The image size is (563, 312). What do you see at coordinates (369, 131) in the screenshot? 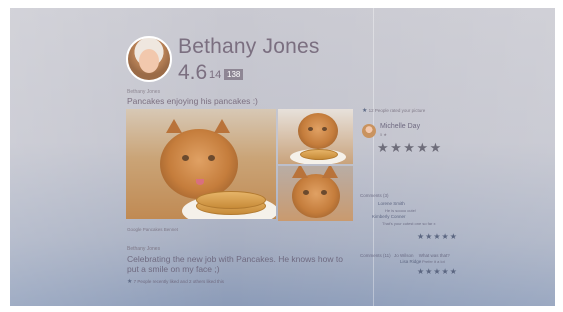
I see `reviewer-avatar` at bounding box center [369, 131].